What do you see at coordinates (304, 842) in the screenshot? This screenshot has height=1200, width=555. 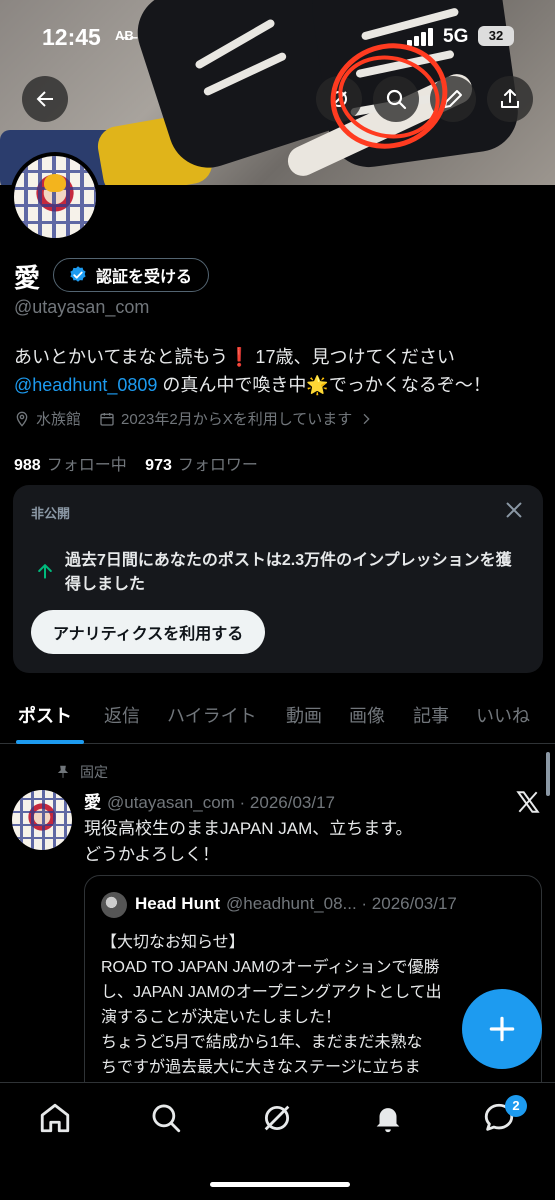 I see `post-text: 現役高校生のままJAPAN JAM、立ちます。 どうかよろしく！` at bounding box center [304, 842].